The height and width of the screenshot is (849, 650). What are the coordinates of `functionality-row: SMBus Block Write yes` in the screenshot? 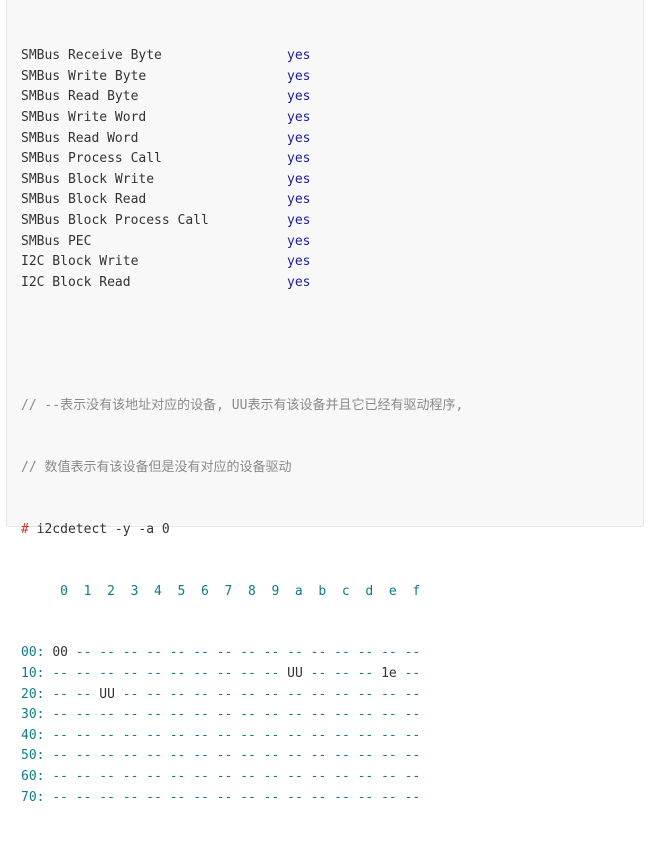 It's located at (242, 180).